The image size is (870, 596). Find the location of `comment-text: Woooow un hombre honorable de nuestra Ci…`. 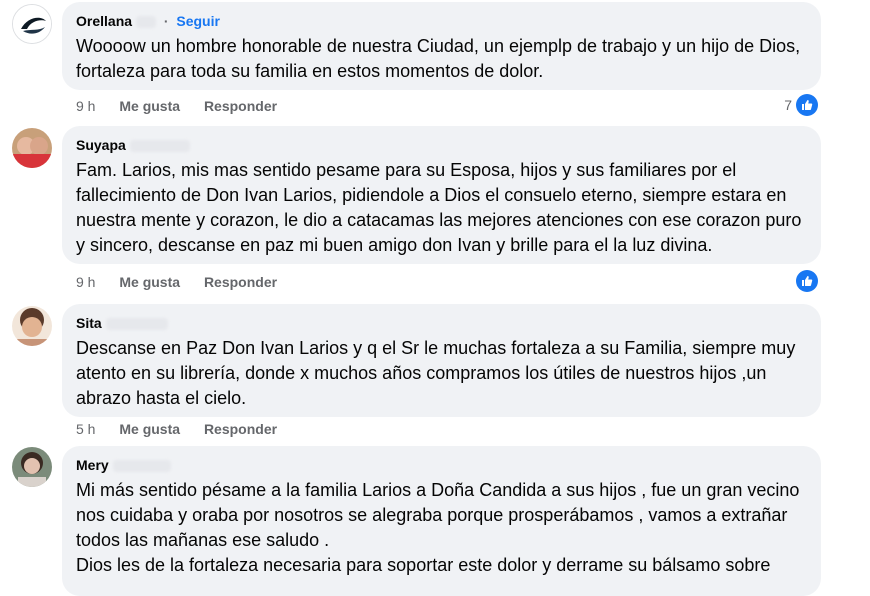

comment-text: Woooow un hombre honorable de nuestra Ci… is located at coordinates (438, 58).